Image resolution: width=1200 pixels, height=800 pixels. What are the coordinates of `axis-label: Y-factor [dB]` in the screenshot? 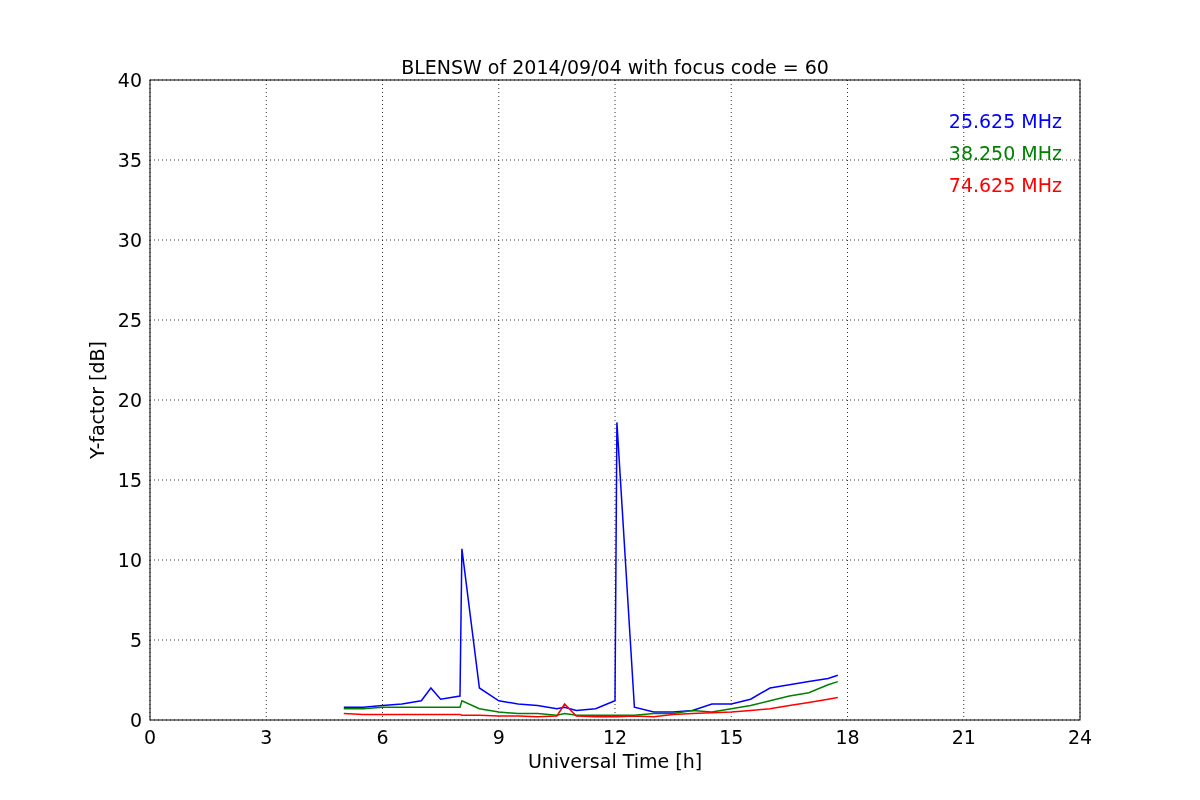 It's located at (97, 400).